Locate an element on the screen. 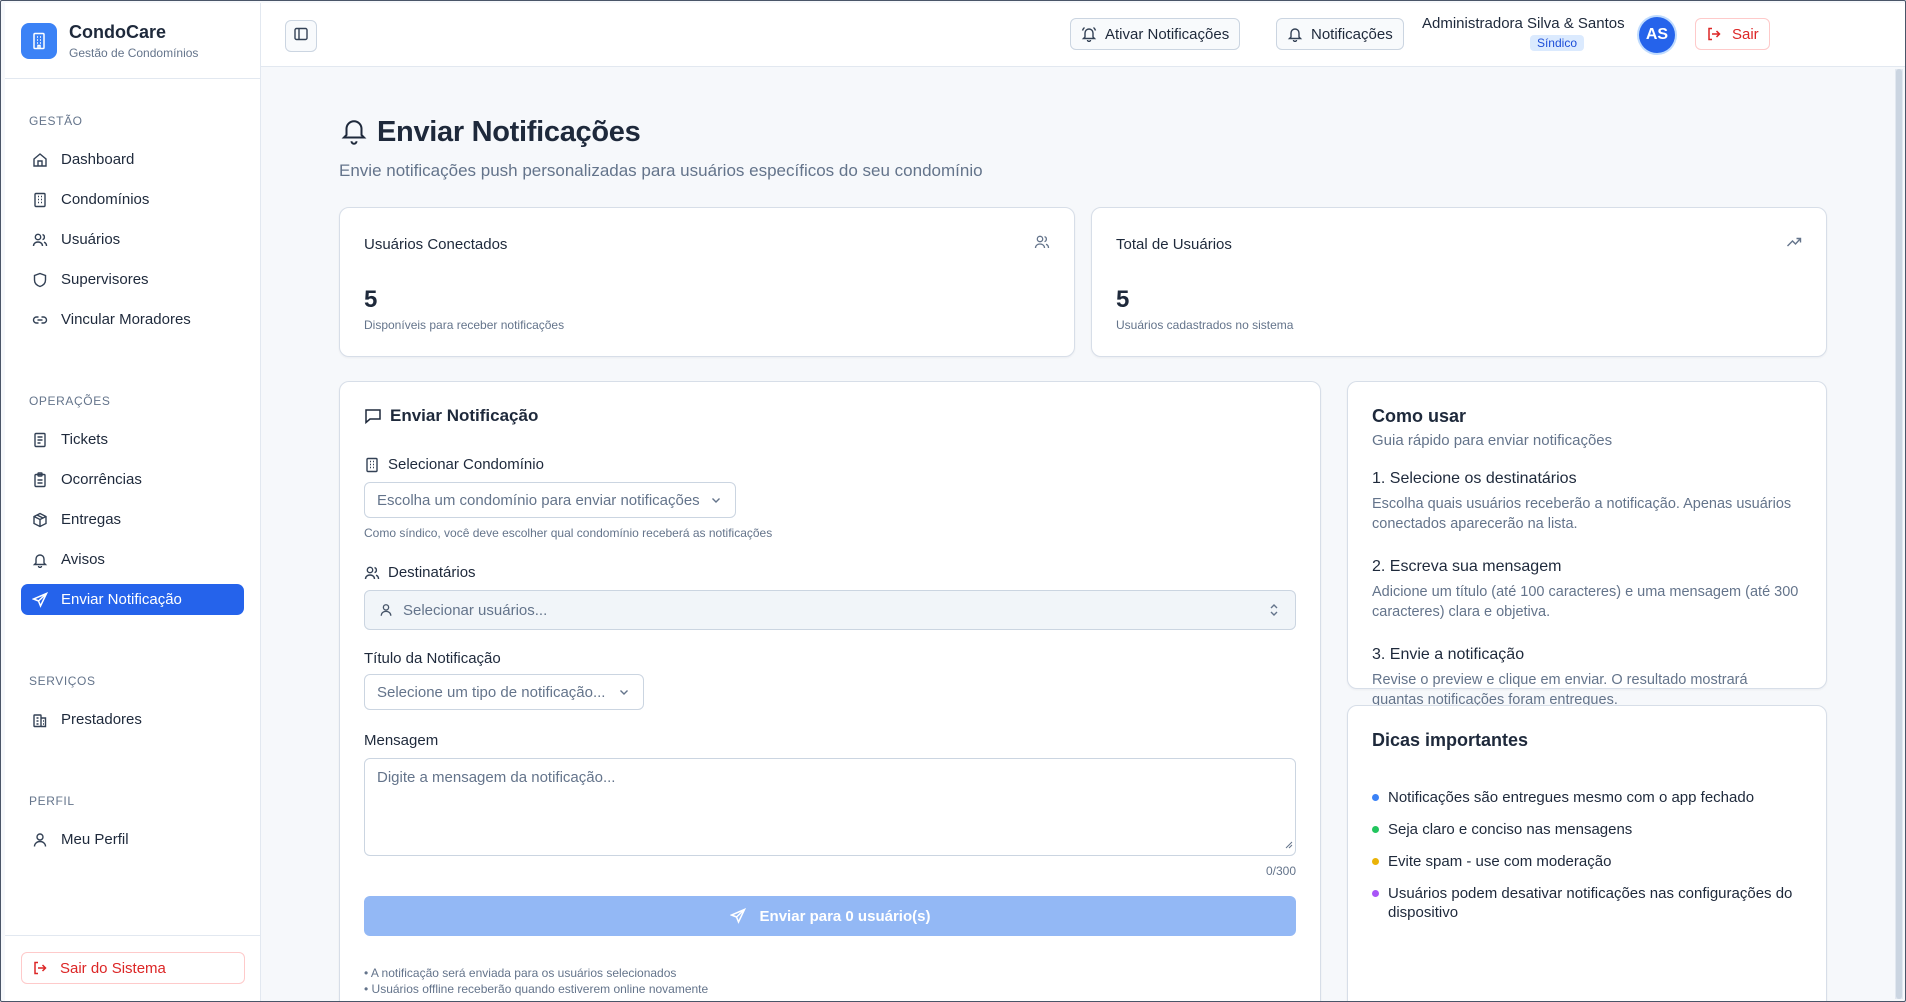  sidebar-item-supervisores: Supervisores is located at coordinates (132, 279).